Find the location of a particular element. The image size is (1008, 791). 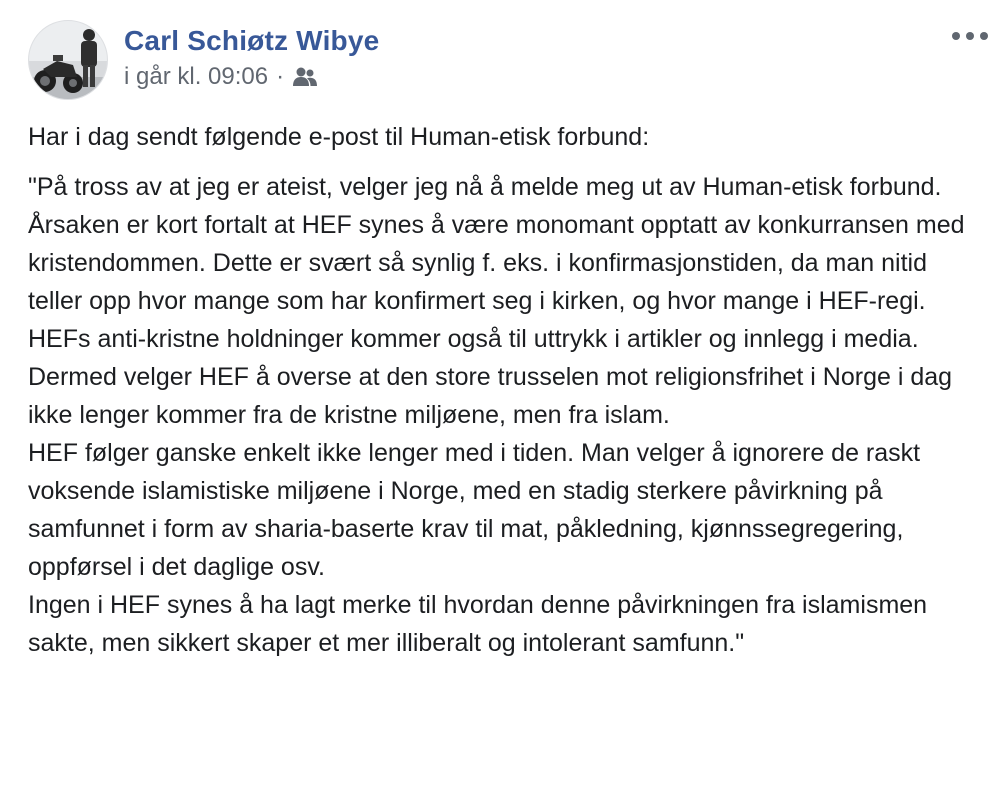

post-header: Carl Schiøtz Wibye i går kl. 09:06 · is located at coordinates (203, 60).